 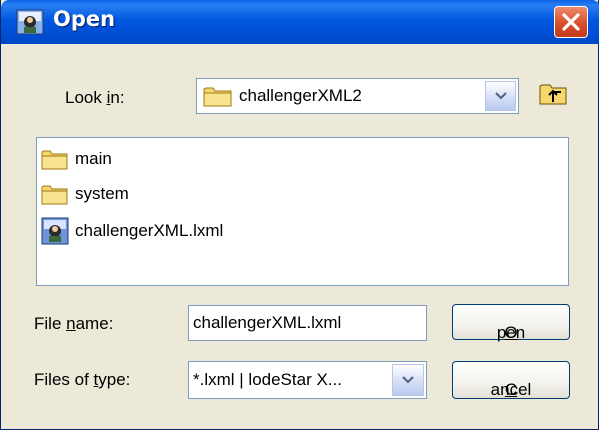 I want to click on look-in-arrow-button, so click(x=500, y=96).